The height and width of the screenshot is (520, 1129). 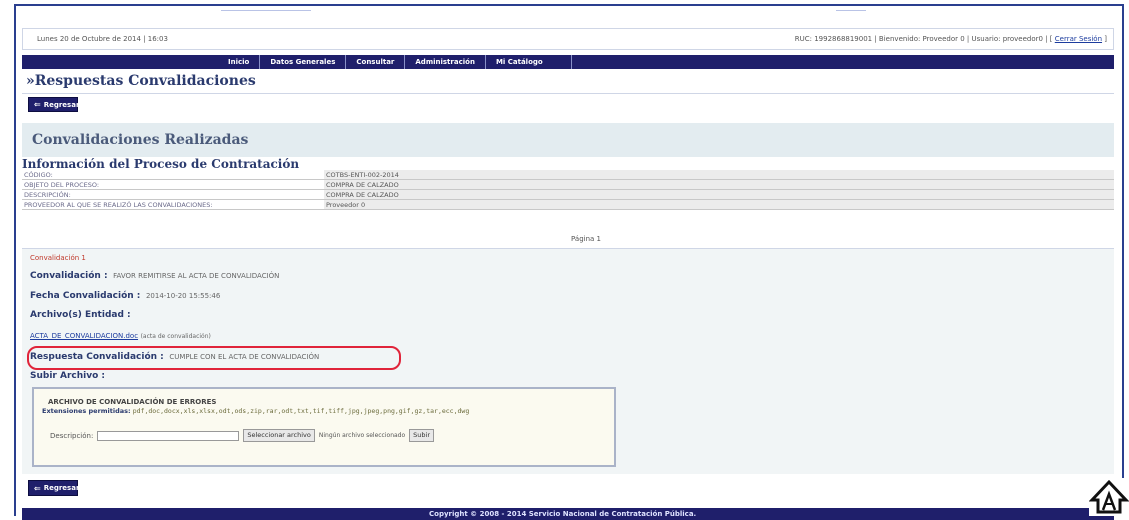 I want to click on section-title: Convalidaciones Realizadas, so click(x=140, y=140).